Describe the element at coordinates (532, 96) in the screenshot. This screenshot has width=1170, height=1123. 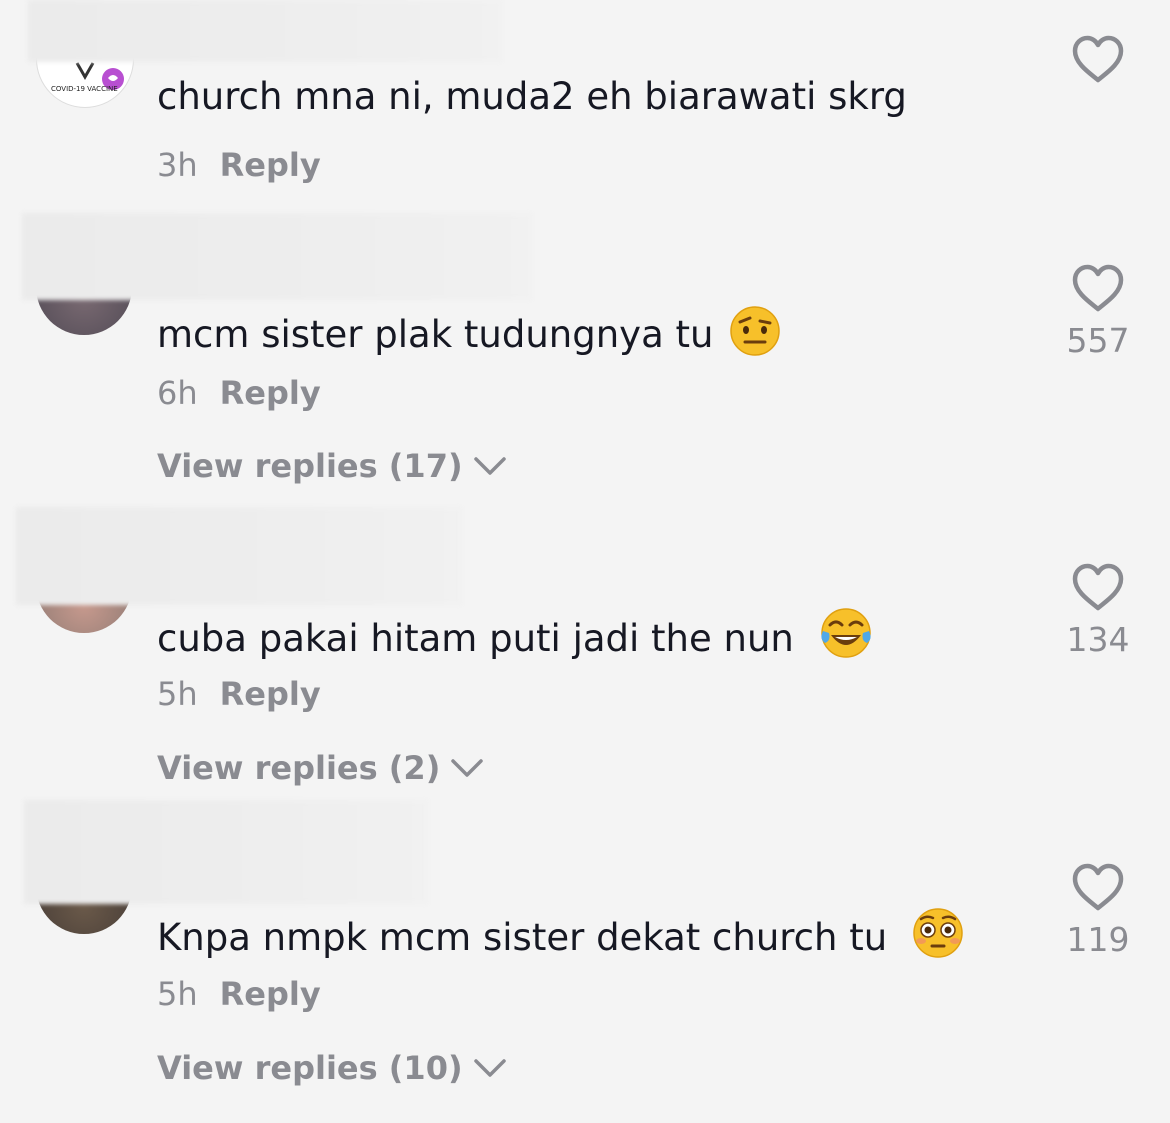
I see `comment-text: church mna ni, muda2 eh biarawati skrg` at that location.